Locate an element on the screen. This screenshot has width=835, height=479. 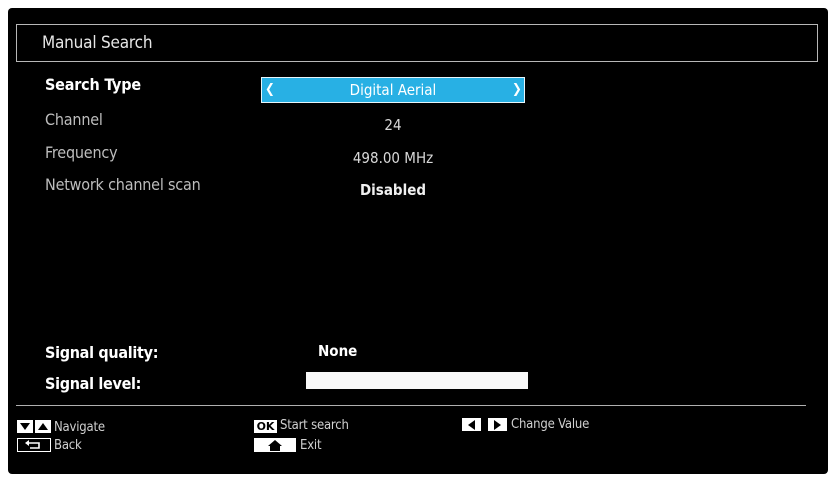
search-type-label: Search Type is located at coordinates (93, 84).